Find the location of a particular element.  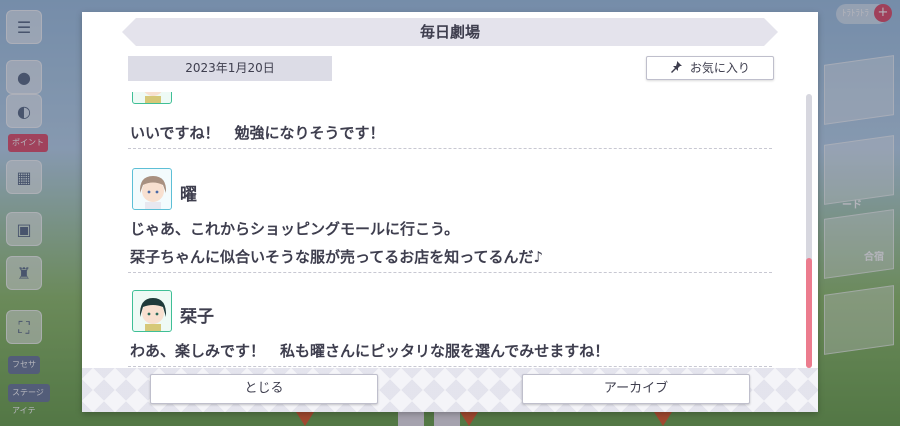

scrollbar-thumb is located at coordinates (809, 313).